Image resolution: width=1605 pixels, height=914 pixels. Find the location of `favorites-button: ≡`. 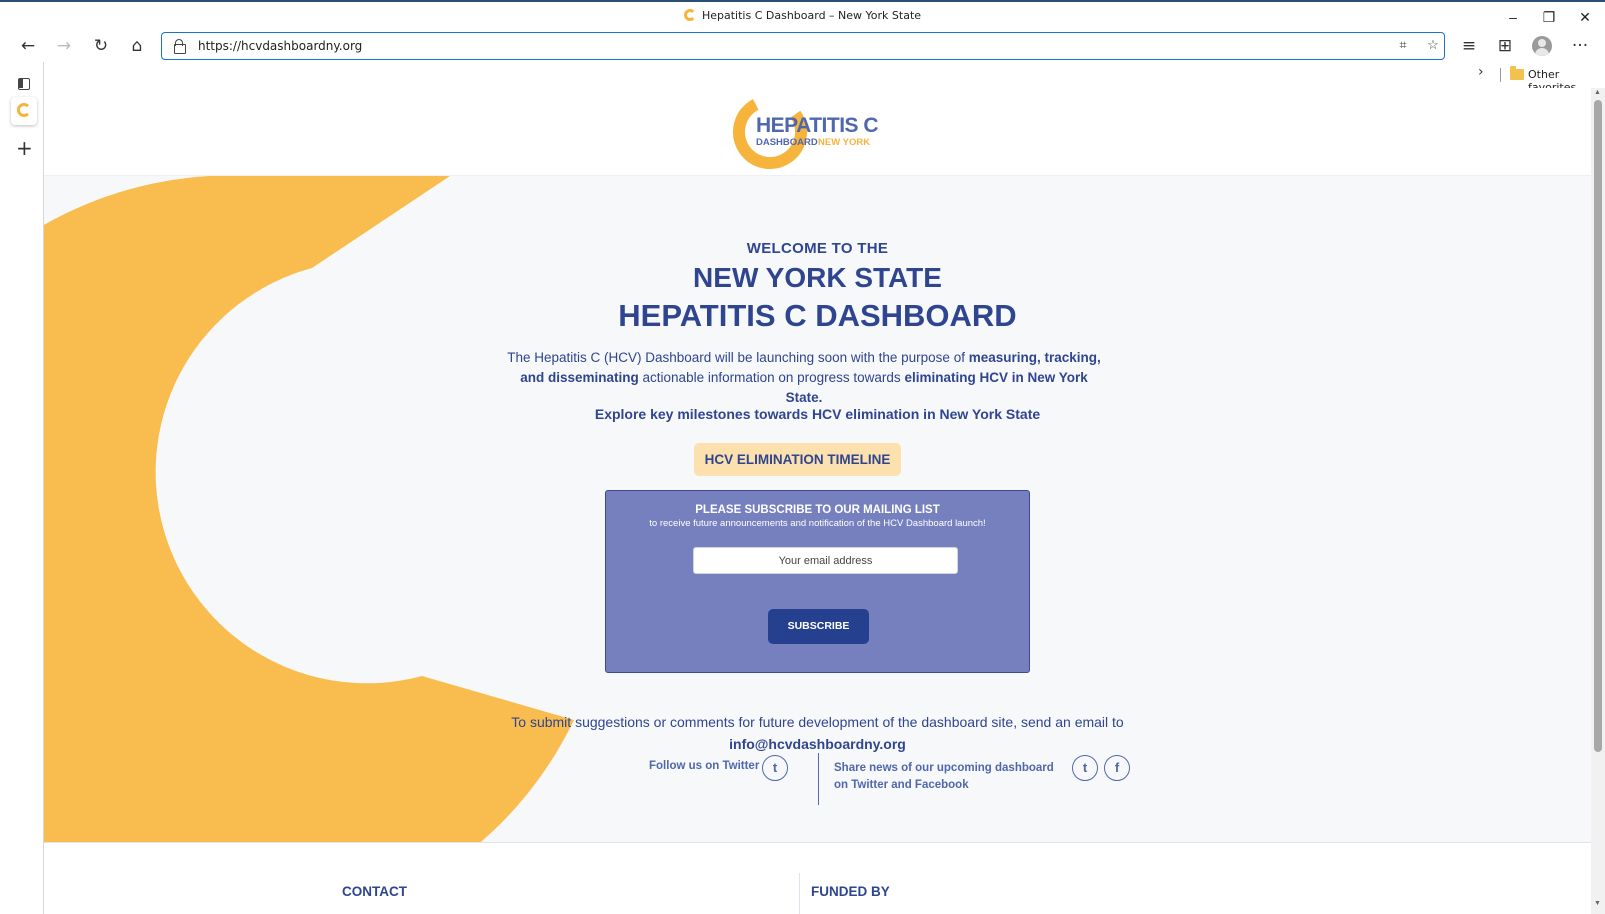

favorites-button: ≡ is located at coordinates (1469, 46).